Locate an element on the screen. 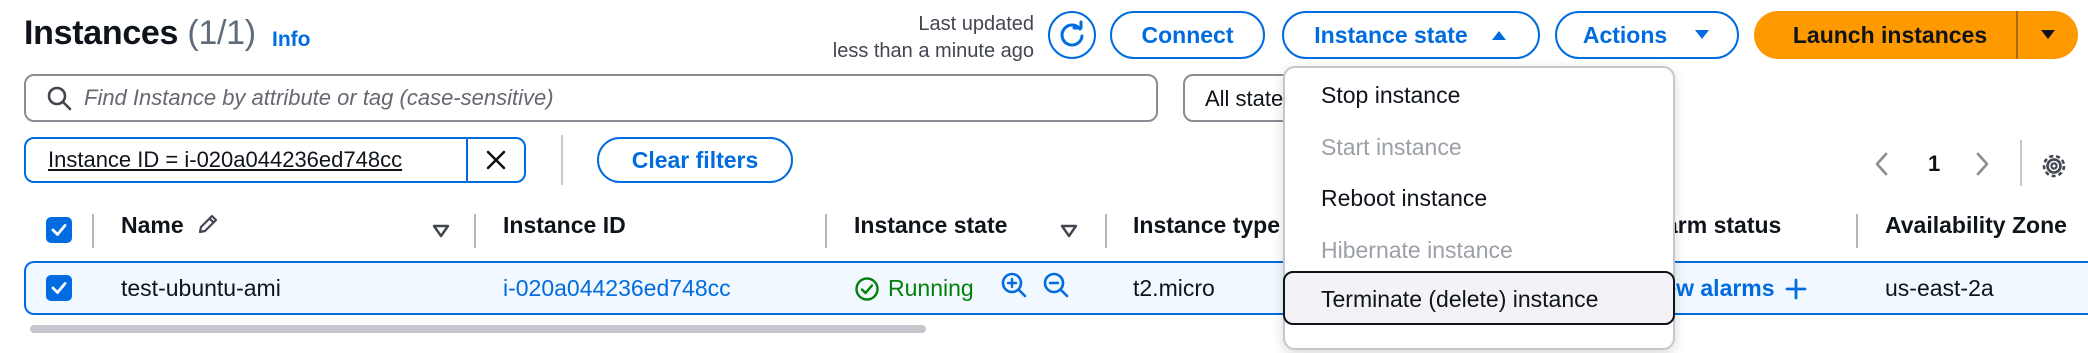 This screenshot has width=2088, height=353. gear-icon is located at coordinates (2054, 166).